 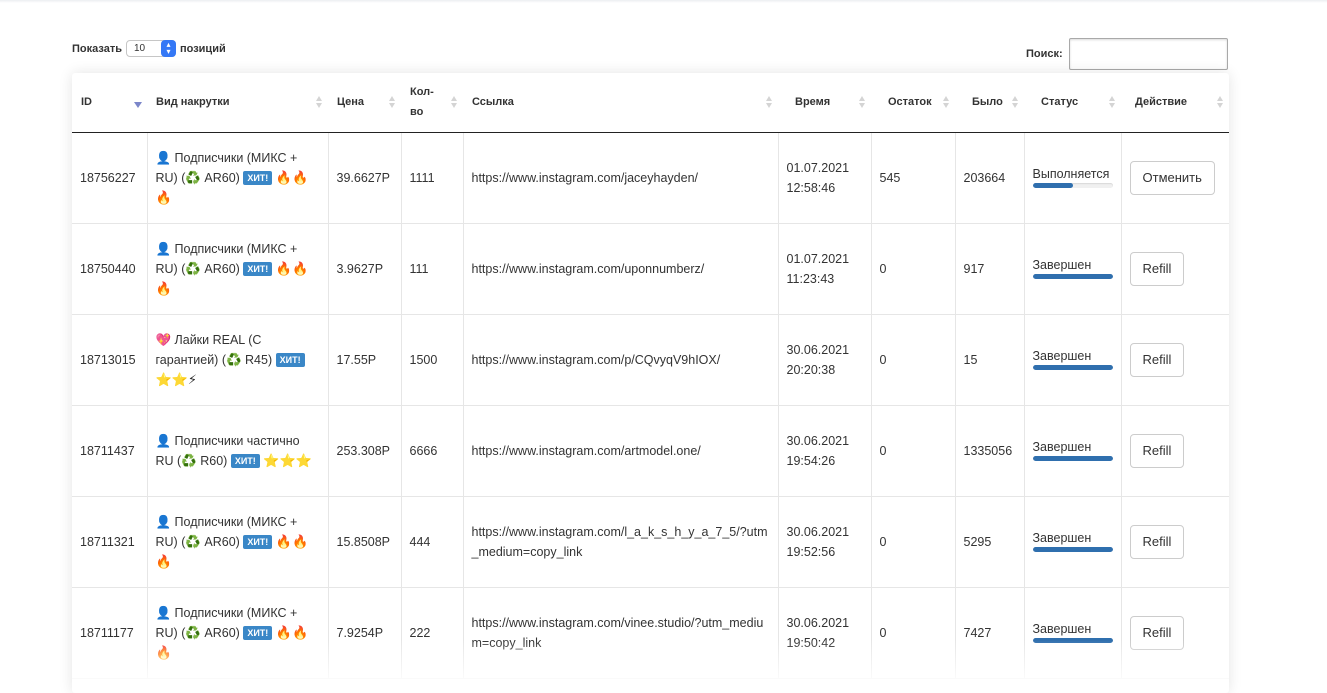 What do you see at coordinates (432, 633) in the screenshot?
I see `order-quantity: 222` at bounding box center [432, 633].